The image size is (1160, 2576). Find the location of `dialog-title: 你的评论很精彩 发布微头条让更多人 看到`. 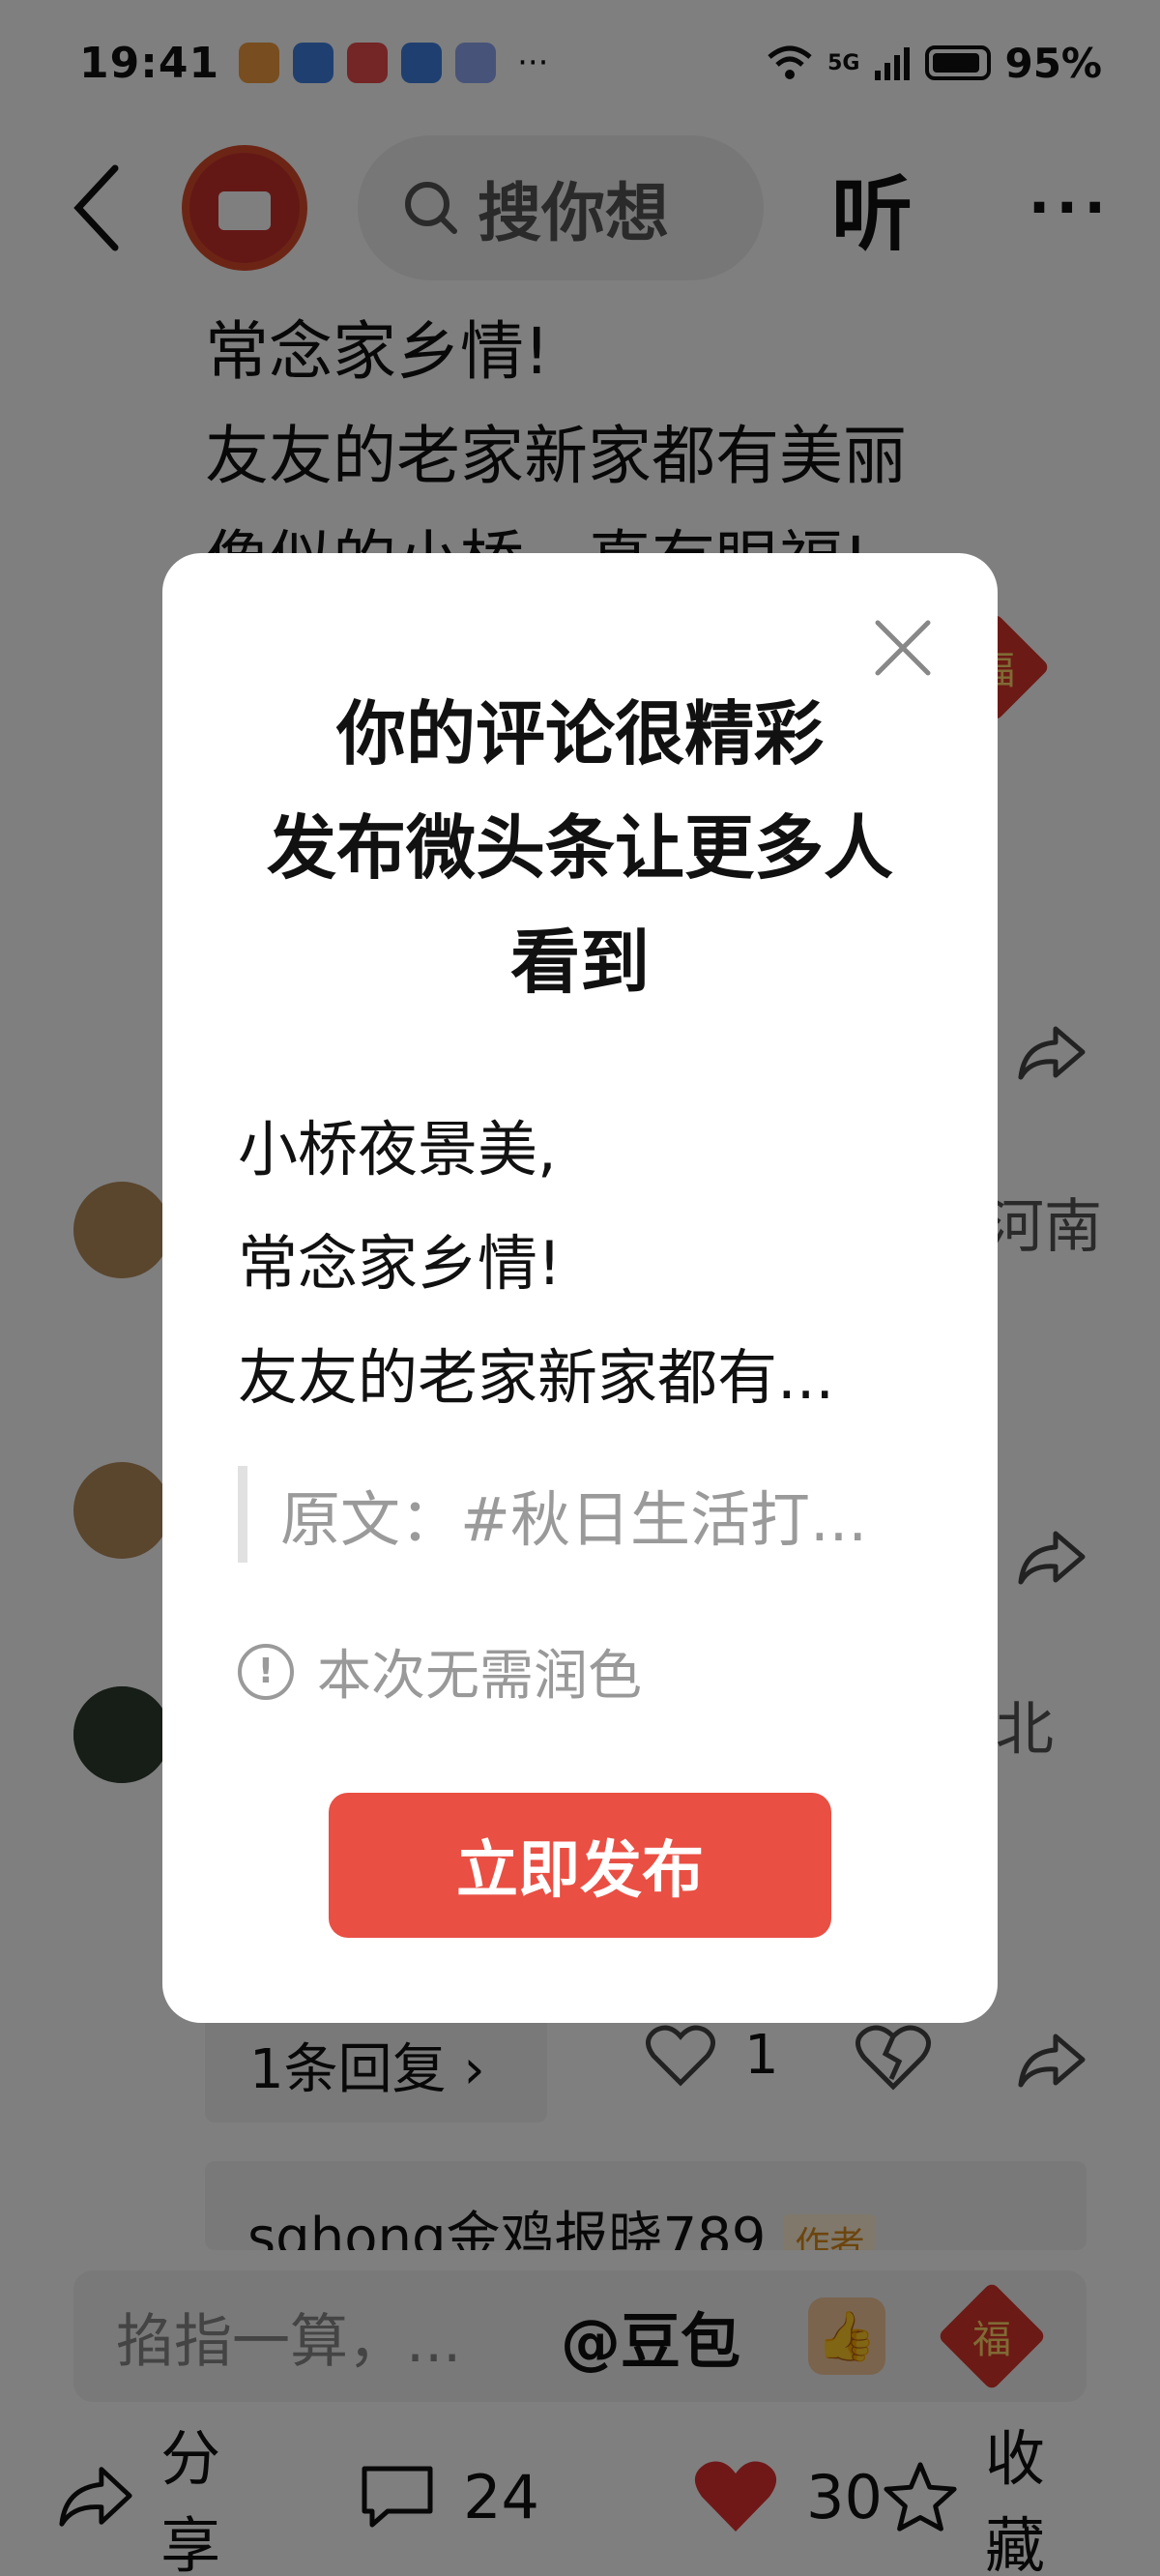

dialog-title: 你的评论很精彩 发布微头条让更多人 看到 is located at coordinates (579, 848).